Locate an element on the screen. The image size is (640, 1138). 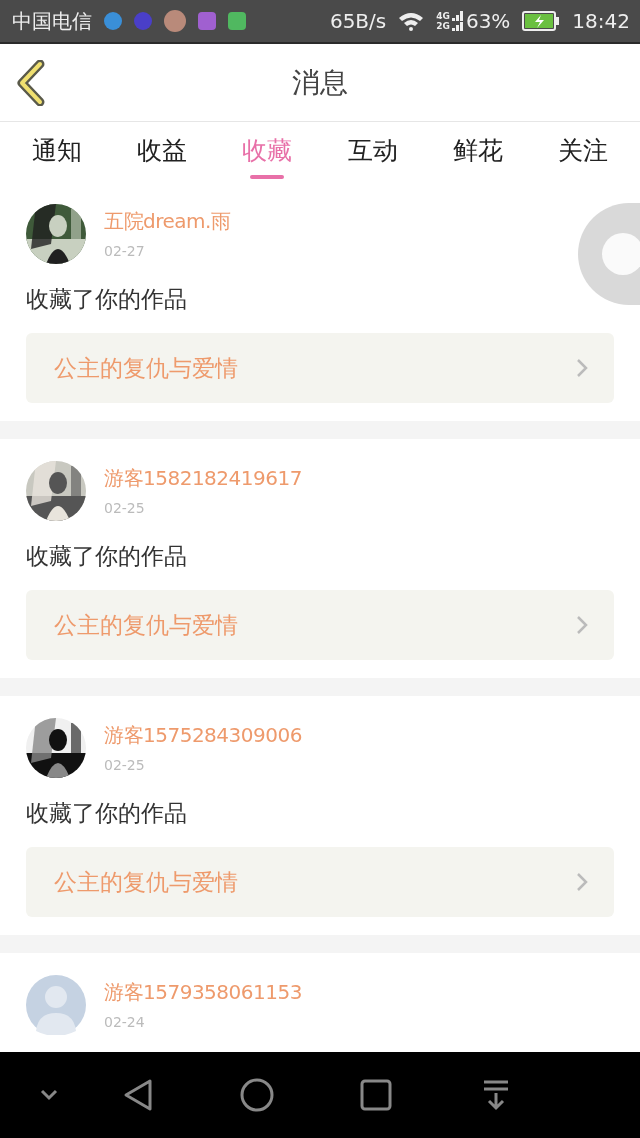
carrier-name: 中国电信 is located at coordinates (52, 21).